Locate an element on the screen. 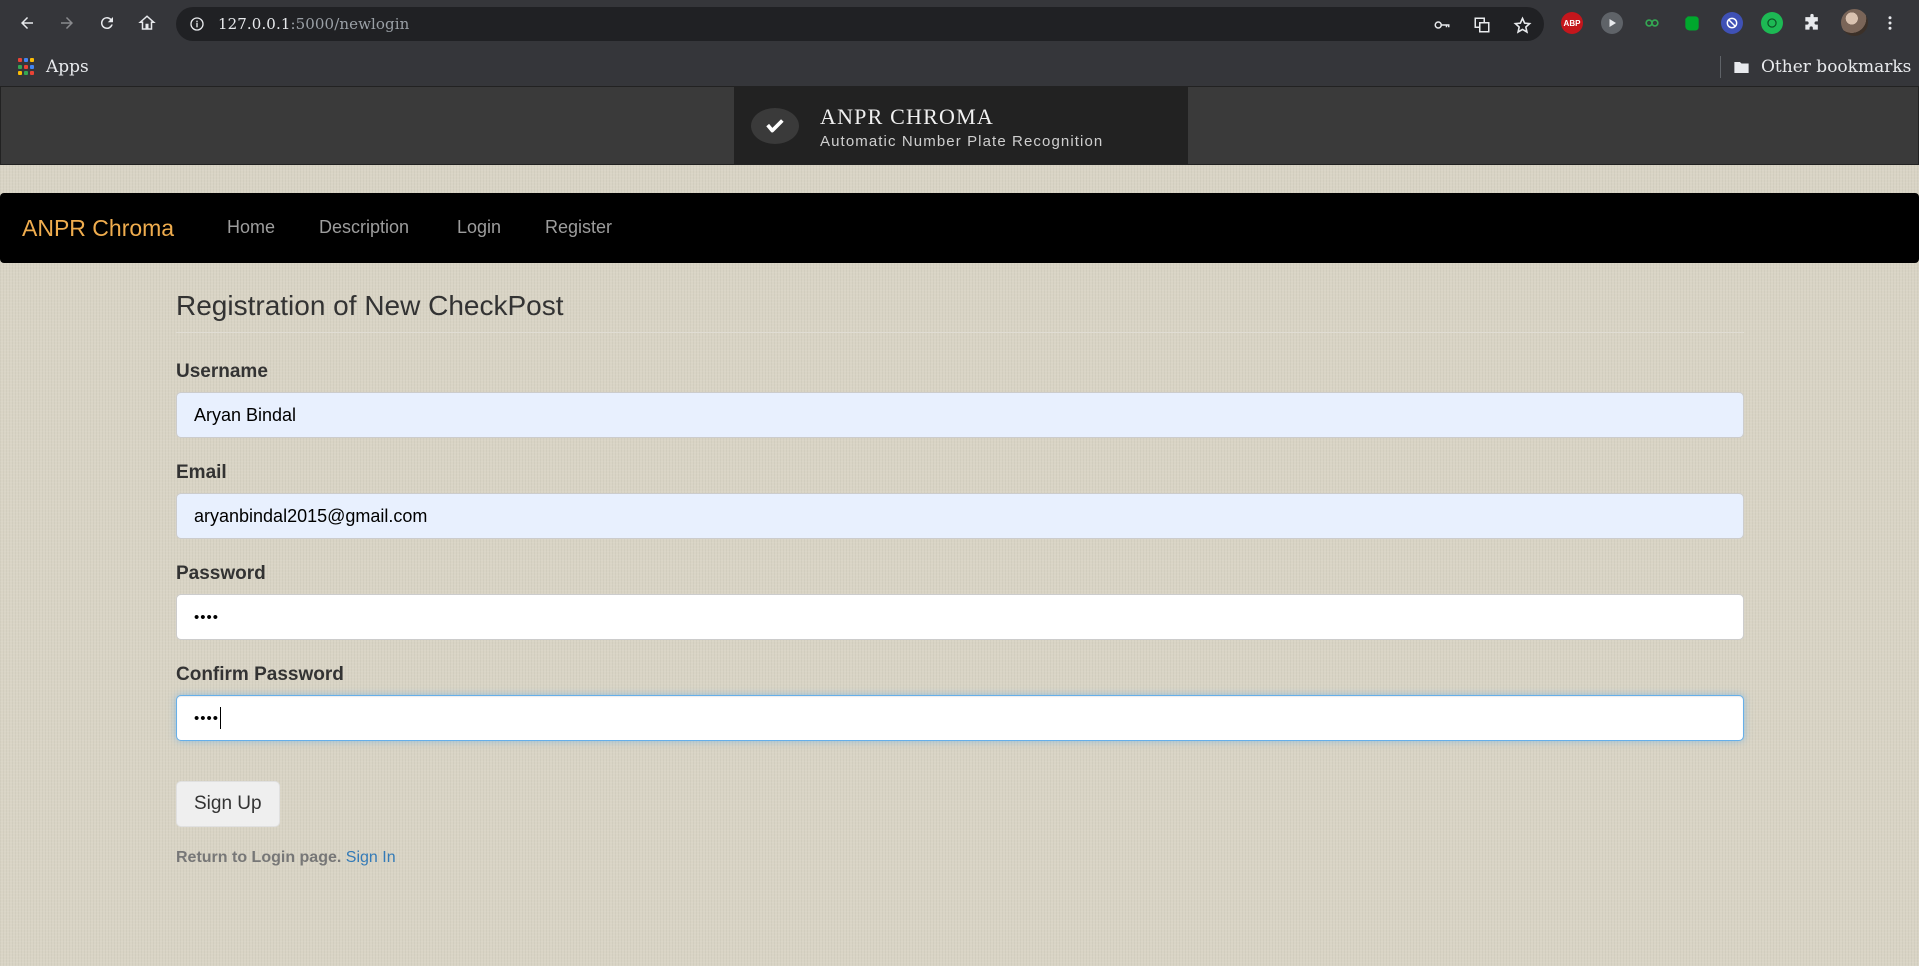  url-path: :5000/newlogin is located at coordinates (350, 24).